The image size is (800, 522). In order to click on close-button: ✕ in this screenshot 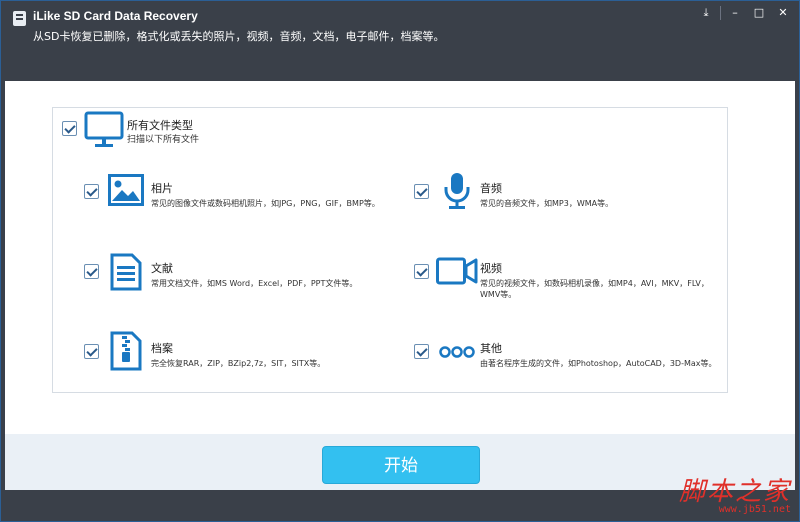, I will do `click(783, 13)`.